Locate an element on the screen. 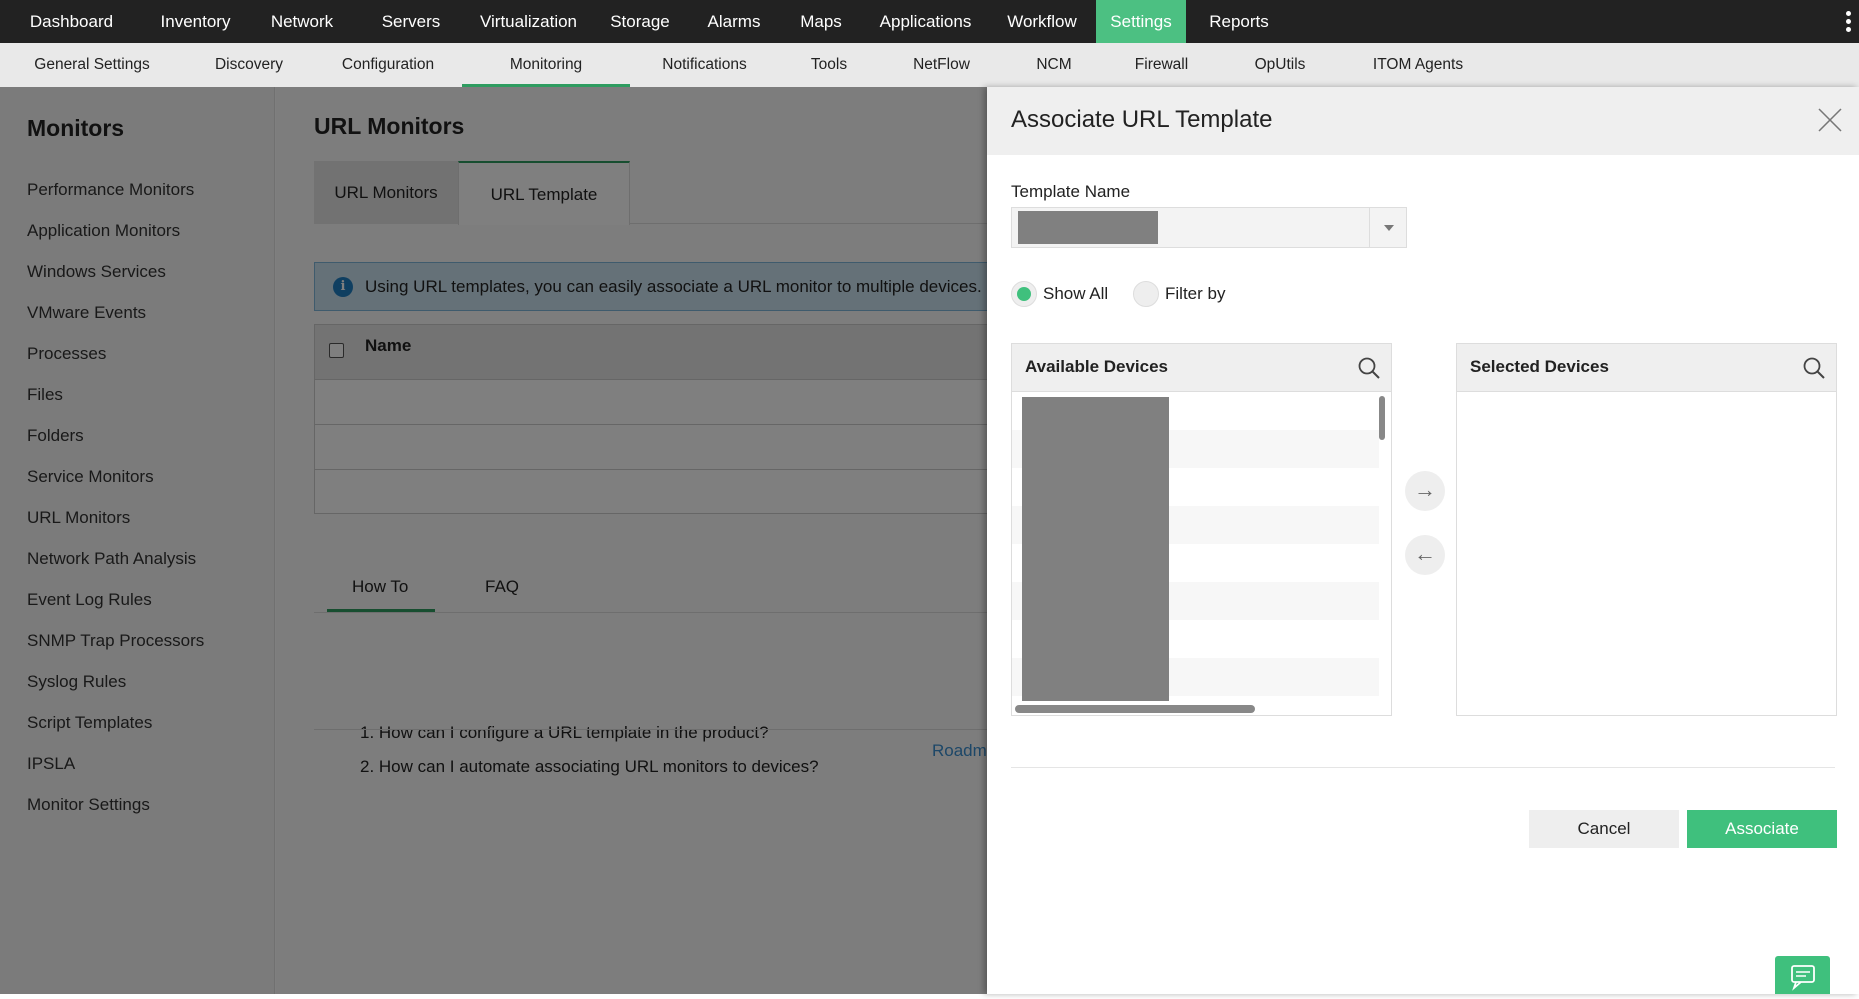  nav-servers: Servers is located at coordinates (411, 21).